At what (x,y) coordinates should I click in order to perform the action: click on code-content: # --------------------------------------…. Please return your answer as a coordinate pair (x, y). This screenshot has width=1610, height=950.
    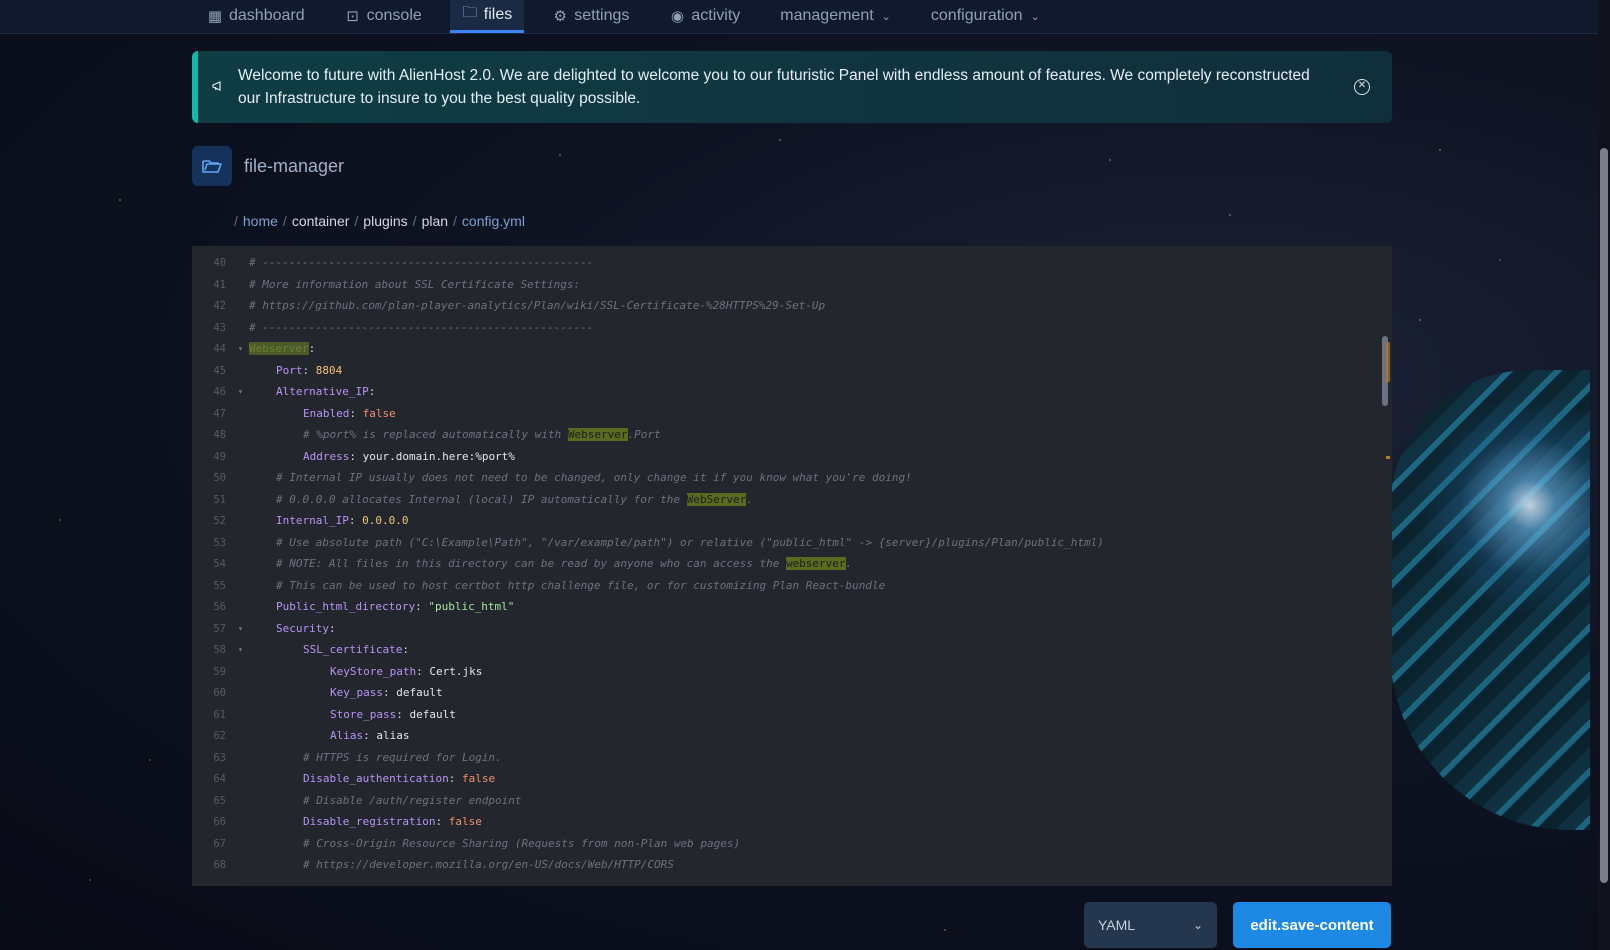
    Looking at the image, I should click on (421, 263).